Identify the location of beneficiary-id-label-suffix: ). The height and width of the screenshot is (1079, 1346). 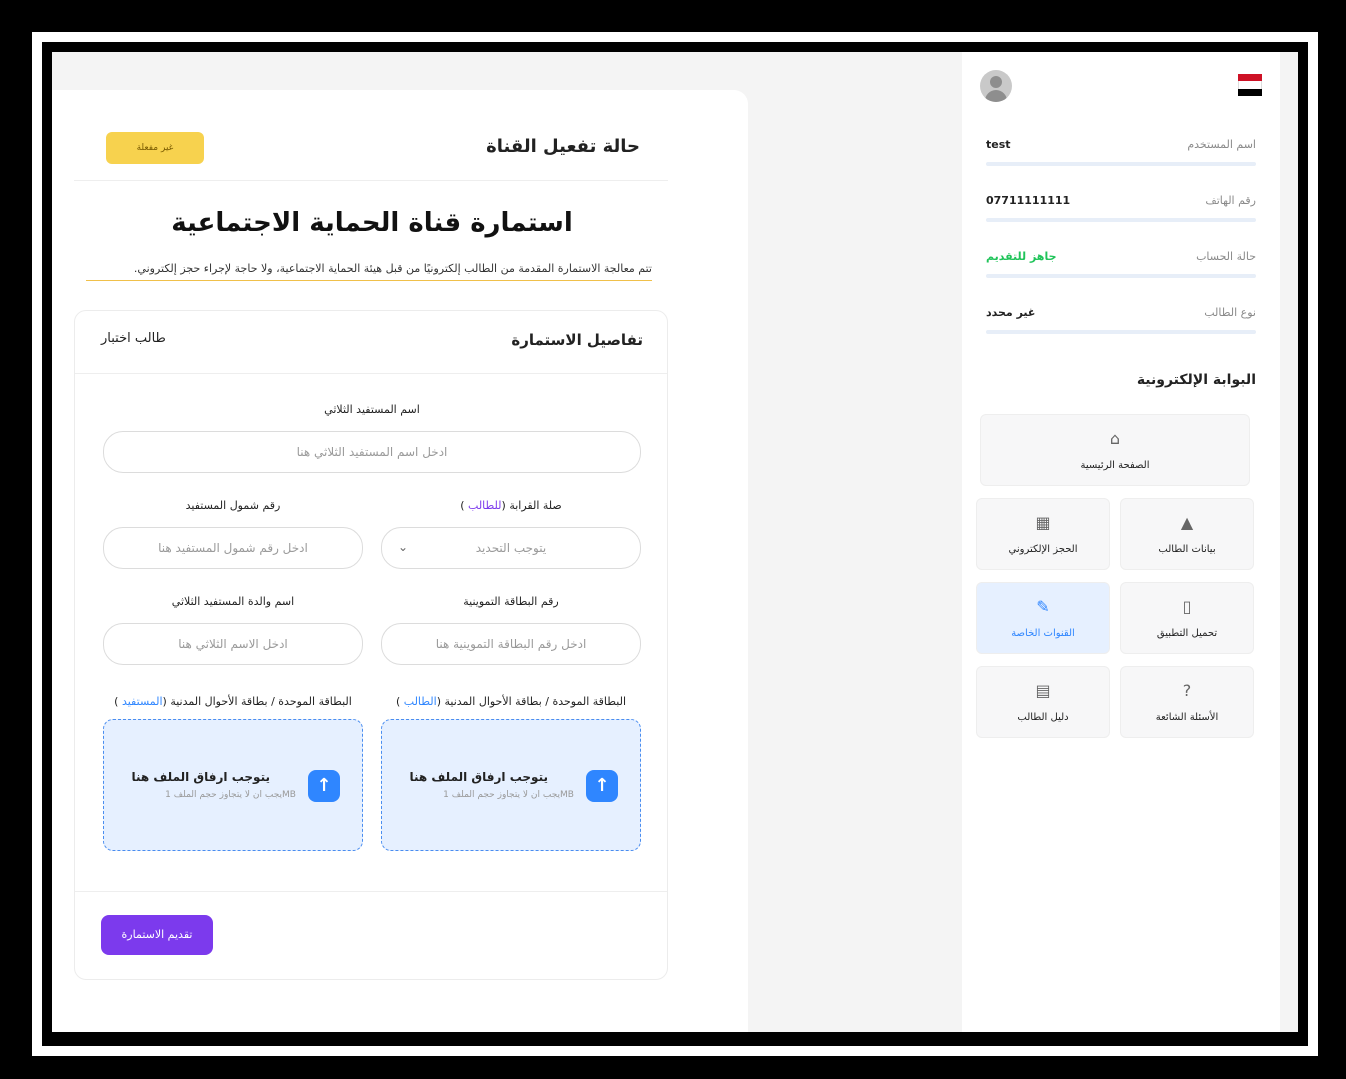
(118, 701).